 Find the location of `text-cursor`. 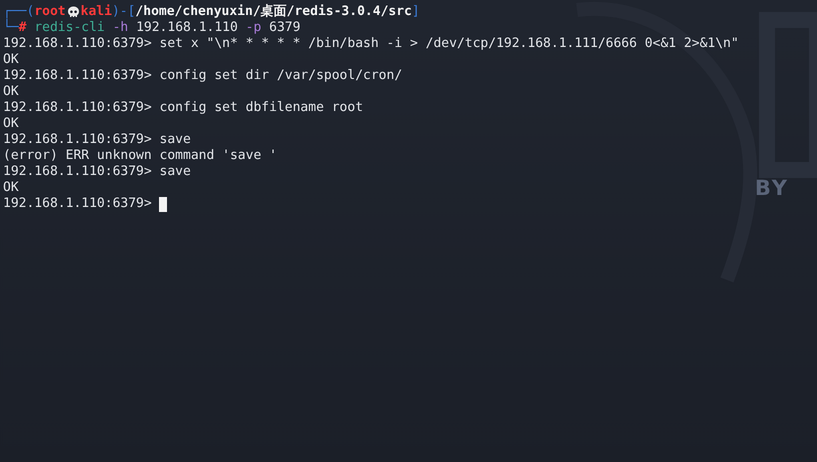

text-cursor is located at coordinates (162, 204).